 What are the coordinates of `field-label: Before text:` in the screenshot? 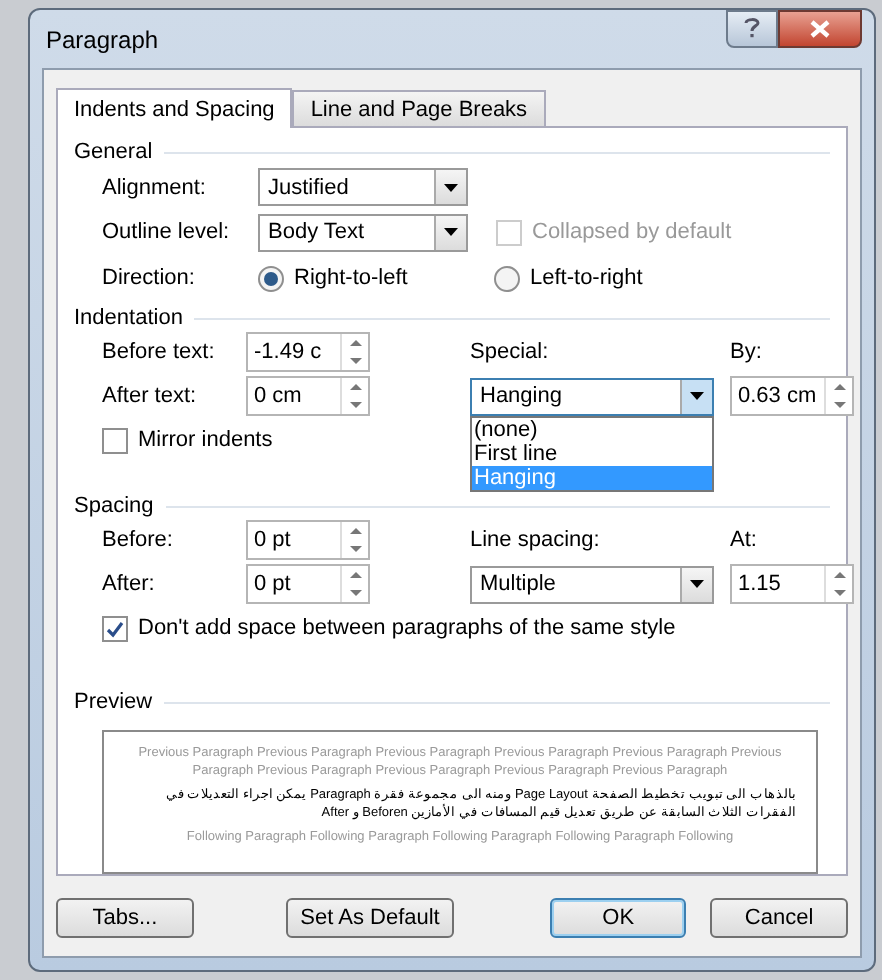 It's located at (159, 352).